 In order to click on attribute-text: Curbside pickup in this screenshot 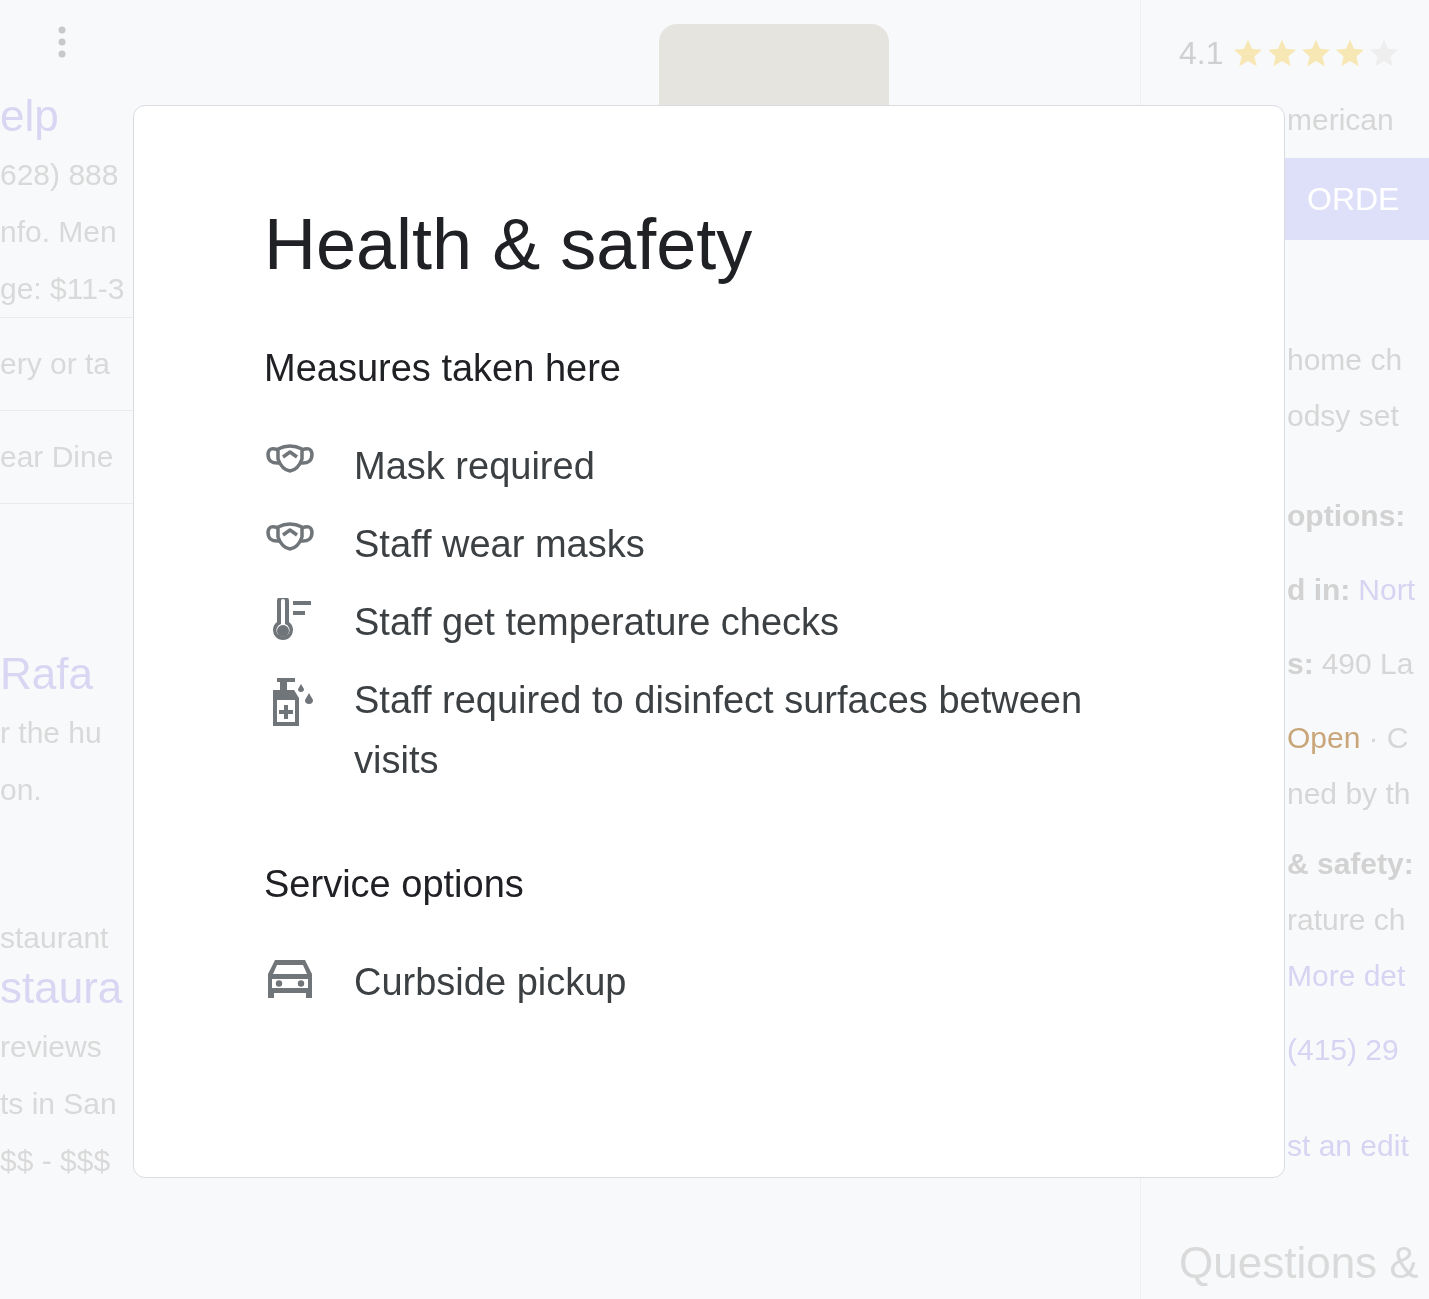, I will do `click(490, 982)`.